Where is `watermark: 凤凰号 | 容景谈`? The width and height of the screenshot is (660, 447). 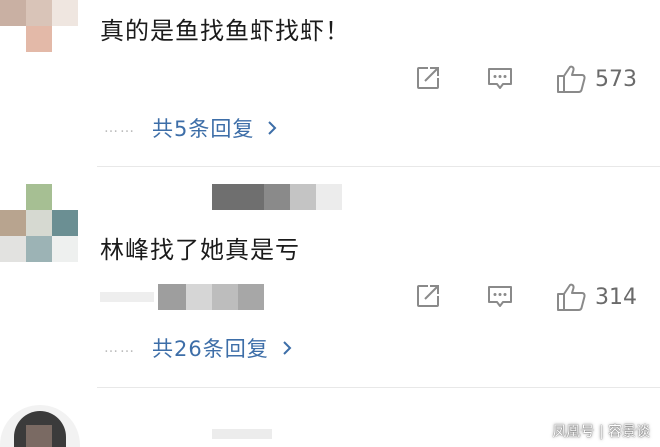
watermark: 凤凰号 | 容景谈 is located at coordinates (601, 432).